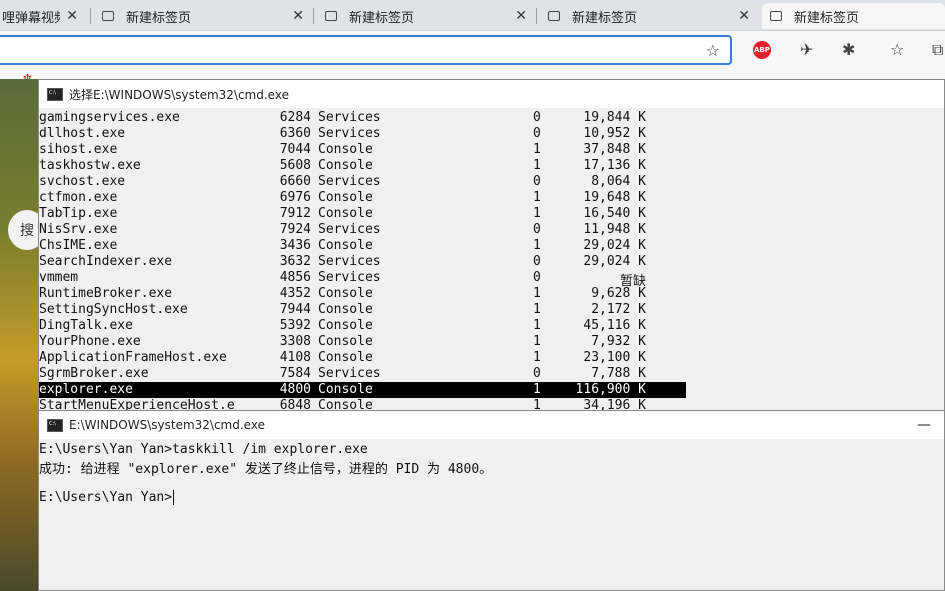 Image resolution: width=945 pixels, height=591 pixels. What do you see at coordinates (362, 262) in the screenshot?
I see `process-row: SearchIndexer.exe 3632 Services 0 29,024 K` at bounding box center [362, 262].